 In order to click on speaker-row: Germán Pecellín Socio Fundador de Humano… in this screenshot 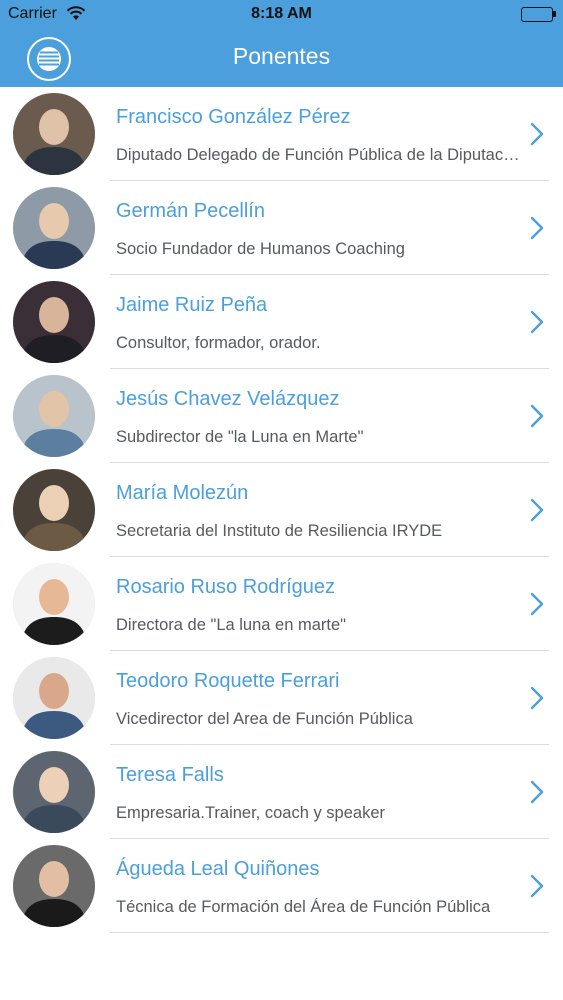, I will do `click(281, 228)`.